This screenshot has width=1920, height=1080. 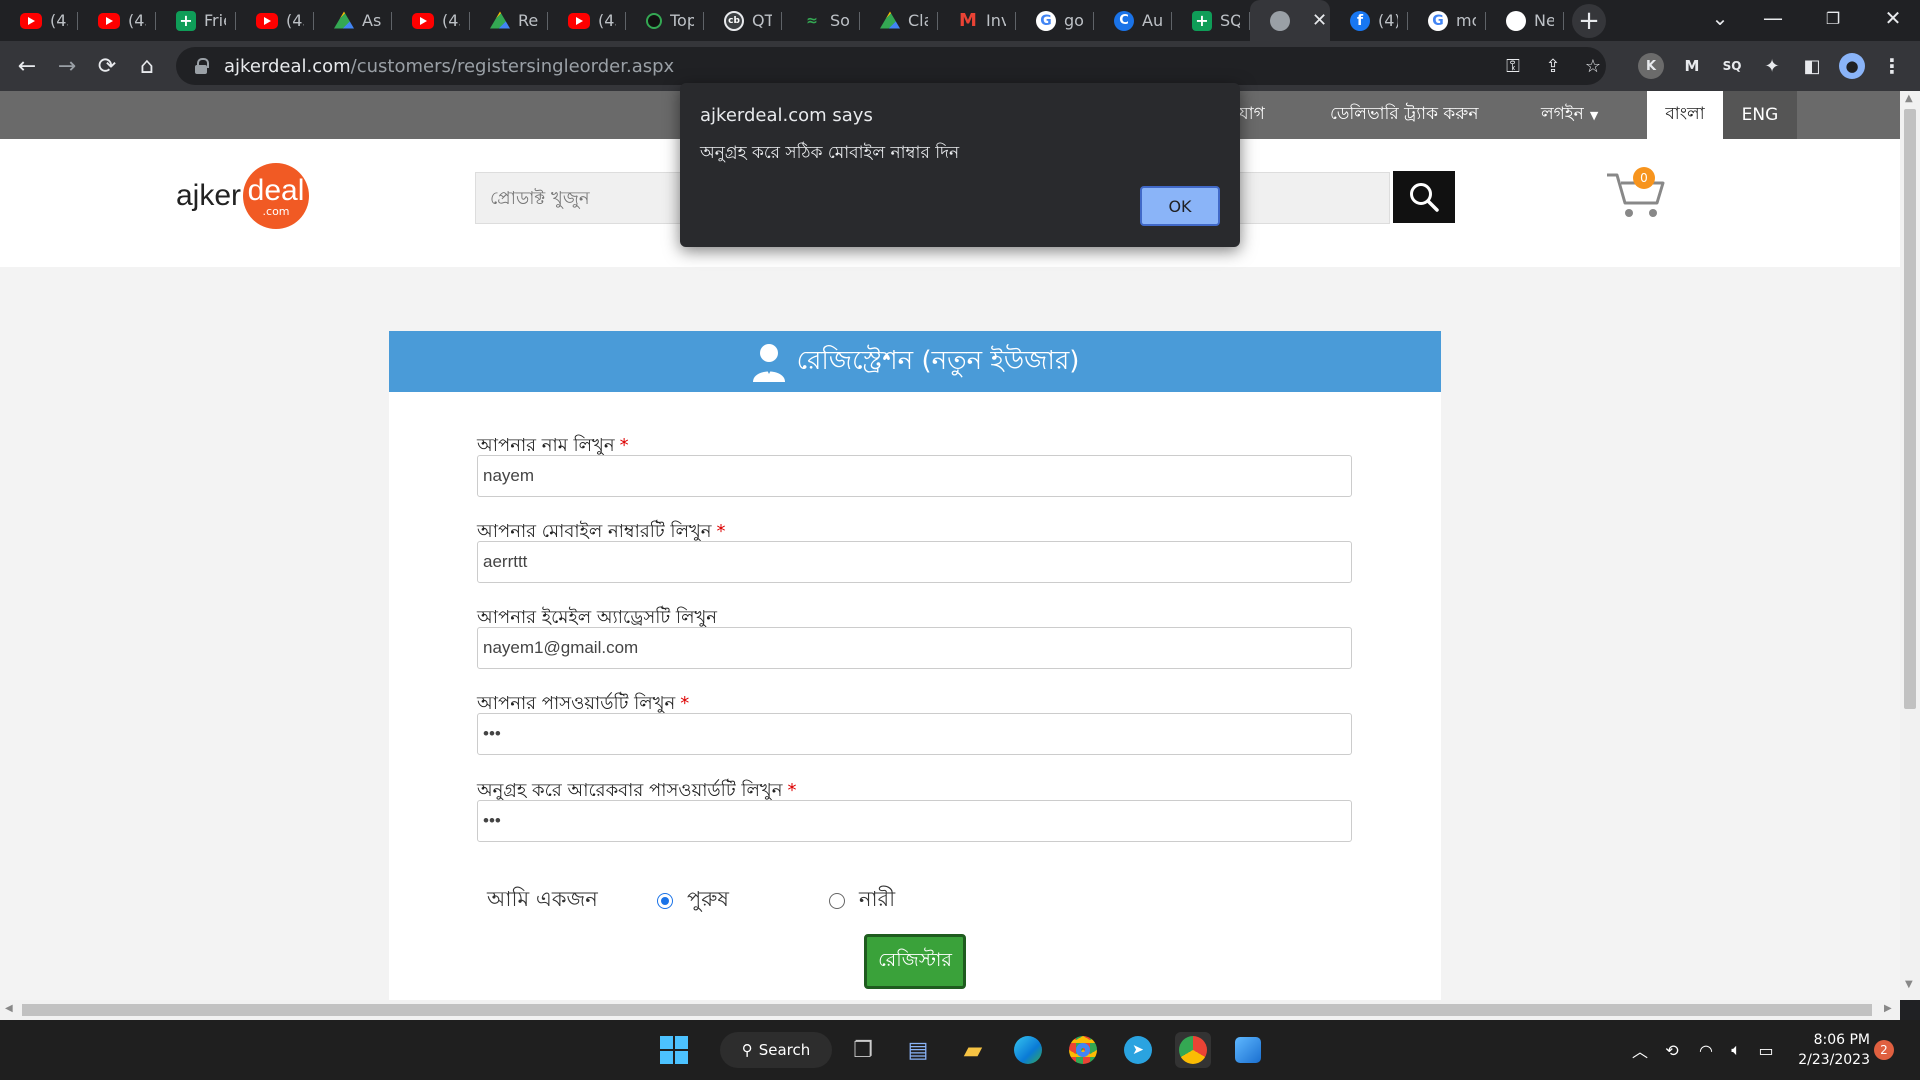 What do you see at coordinates (39, 20) in the screenshot?
I see `tab-youtube-1: (45)` at bounding box center [39, 20].